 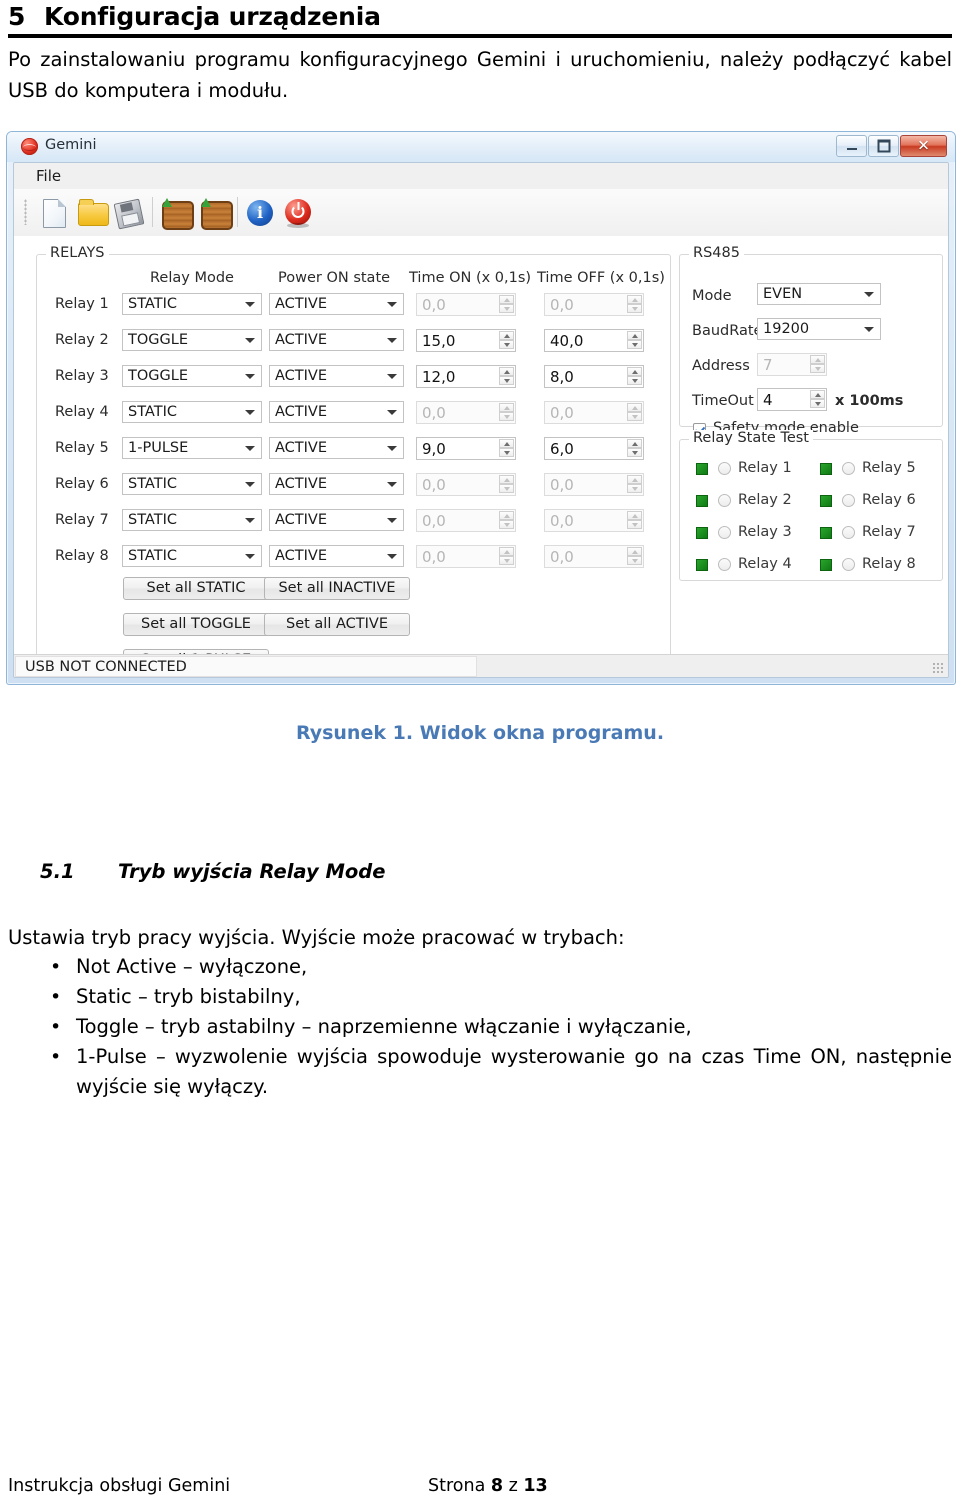 What do you see at coordinates (176, 213) in the screenshot?
I see `read-module-button` at bounding box center [176, 213].